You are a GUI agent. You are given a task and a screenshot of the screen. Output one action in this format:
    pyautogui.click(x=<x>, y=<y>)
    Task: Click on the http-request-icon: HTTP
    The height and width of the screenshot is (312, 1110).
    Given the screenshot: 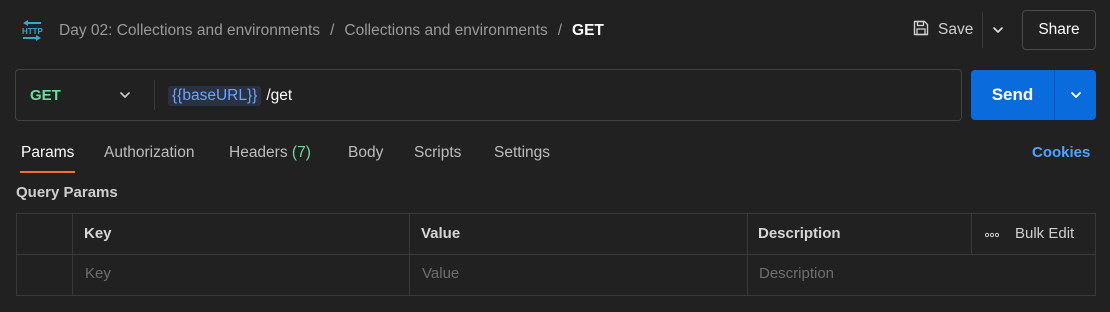 What is the action you would take?
    pyautogui.click(x=32, y=30)
    